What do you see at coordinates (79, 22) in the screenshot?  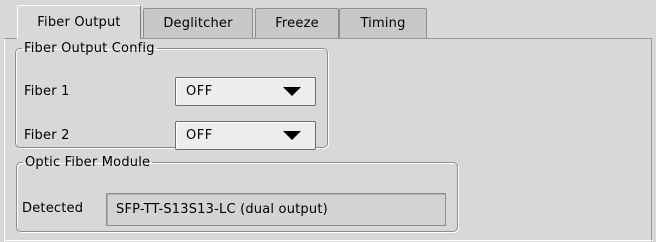 I see `tab-fiber-output: Fiber Output` at bounding box center [79, 22].